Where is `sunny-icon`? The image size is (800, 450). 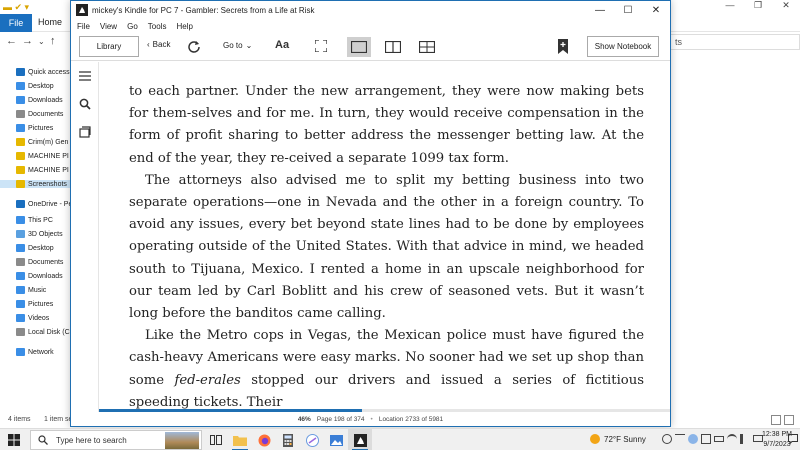 sunny-icon is located at coordinates (595, 439).